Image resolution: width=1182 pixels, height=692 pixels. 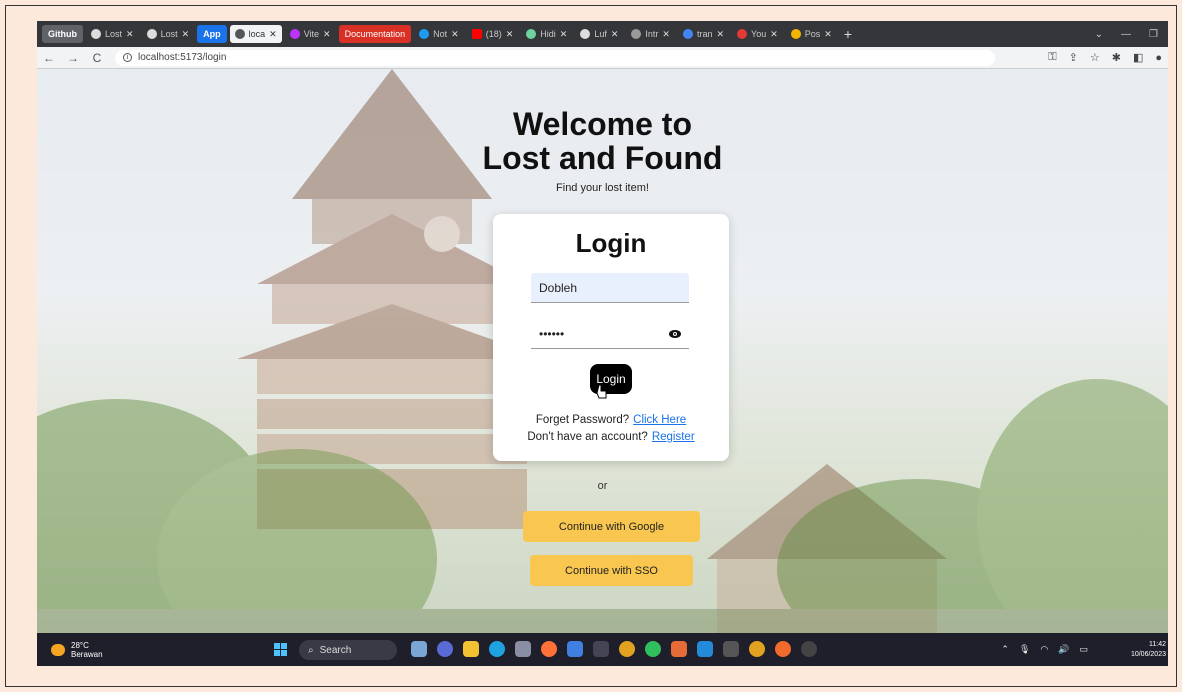 I want to click on register-text: Don't have an account?, so click(x=587, y=437).